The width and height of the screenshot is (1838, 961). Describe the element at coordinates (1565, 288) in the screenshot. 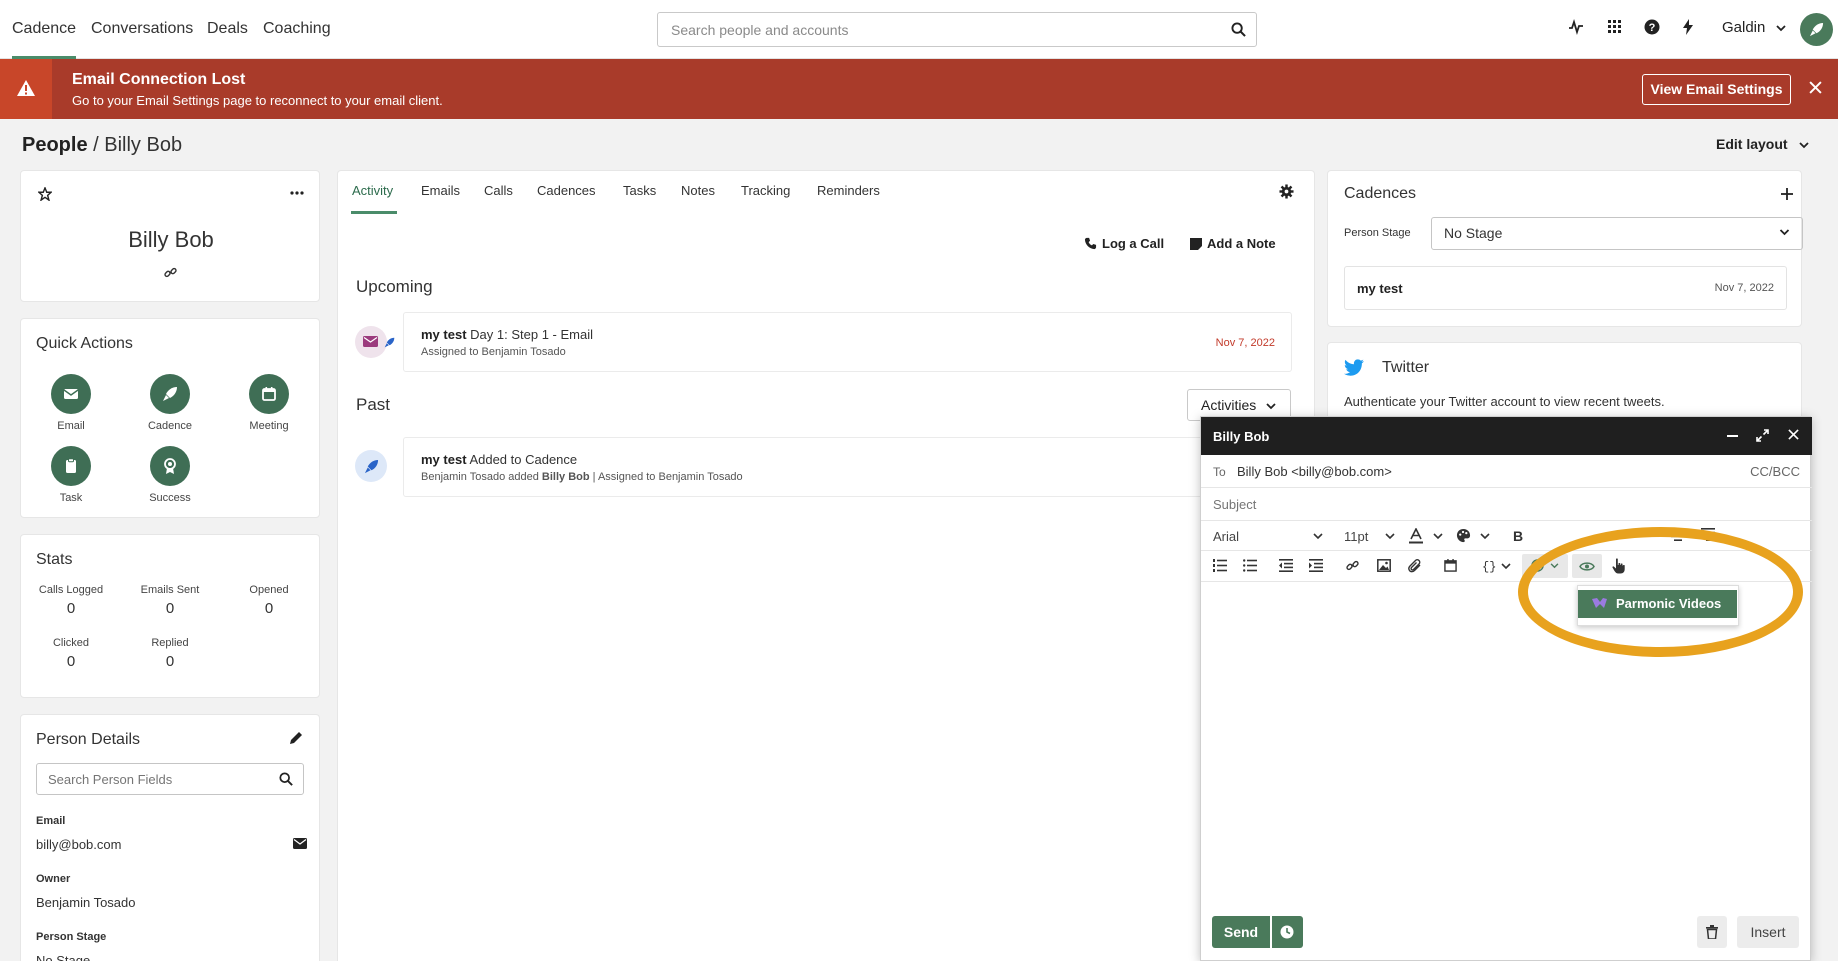

I see `cadence-list-item: my test Nov 7, 2022` at that location.